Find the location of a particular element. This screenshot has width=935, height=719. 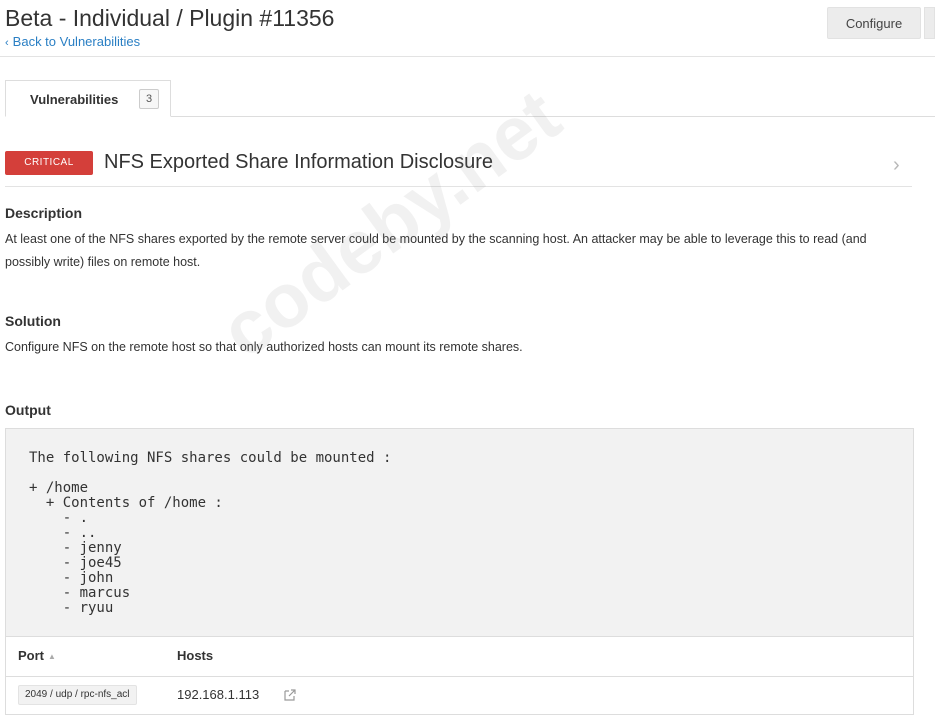

column-header-port: Port ▲ is located at coordinates (37, 655).